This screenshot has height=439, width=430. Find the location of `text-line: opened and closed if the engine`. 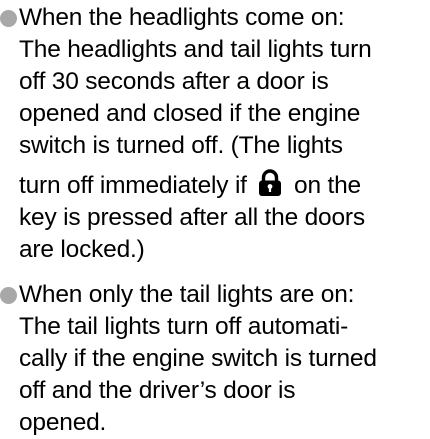

text-line: opened and closed if the engine is located at coordinates (190, 113).